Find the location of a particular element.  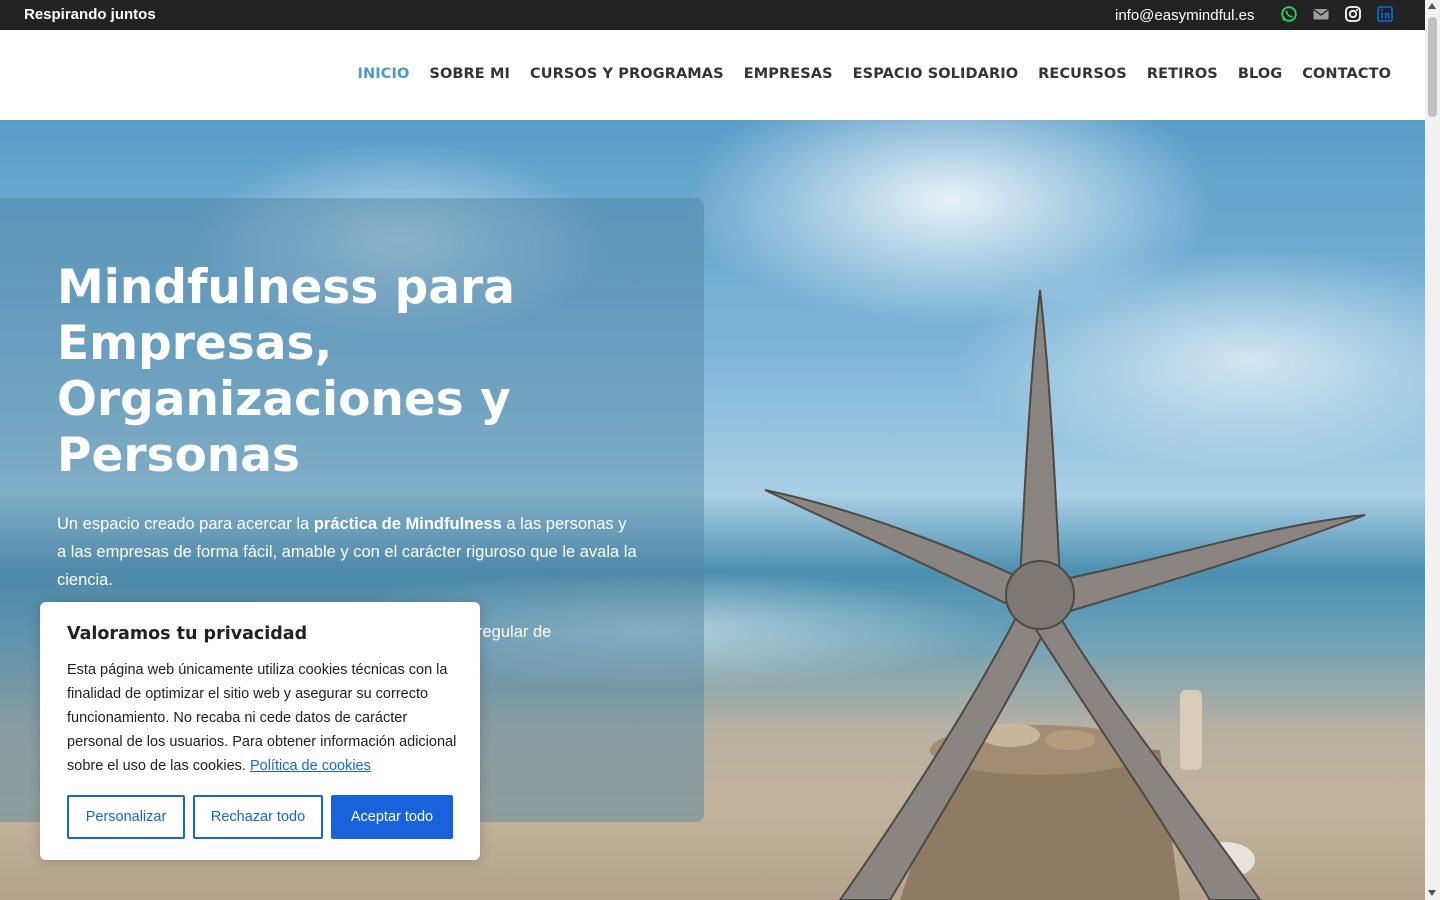

cookie-policy-link: Política de cookies is located at coordinates (310, 766).